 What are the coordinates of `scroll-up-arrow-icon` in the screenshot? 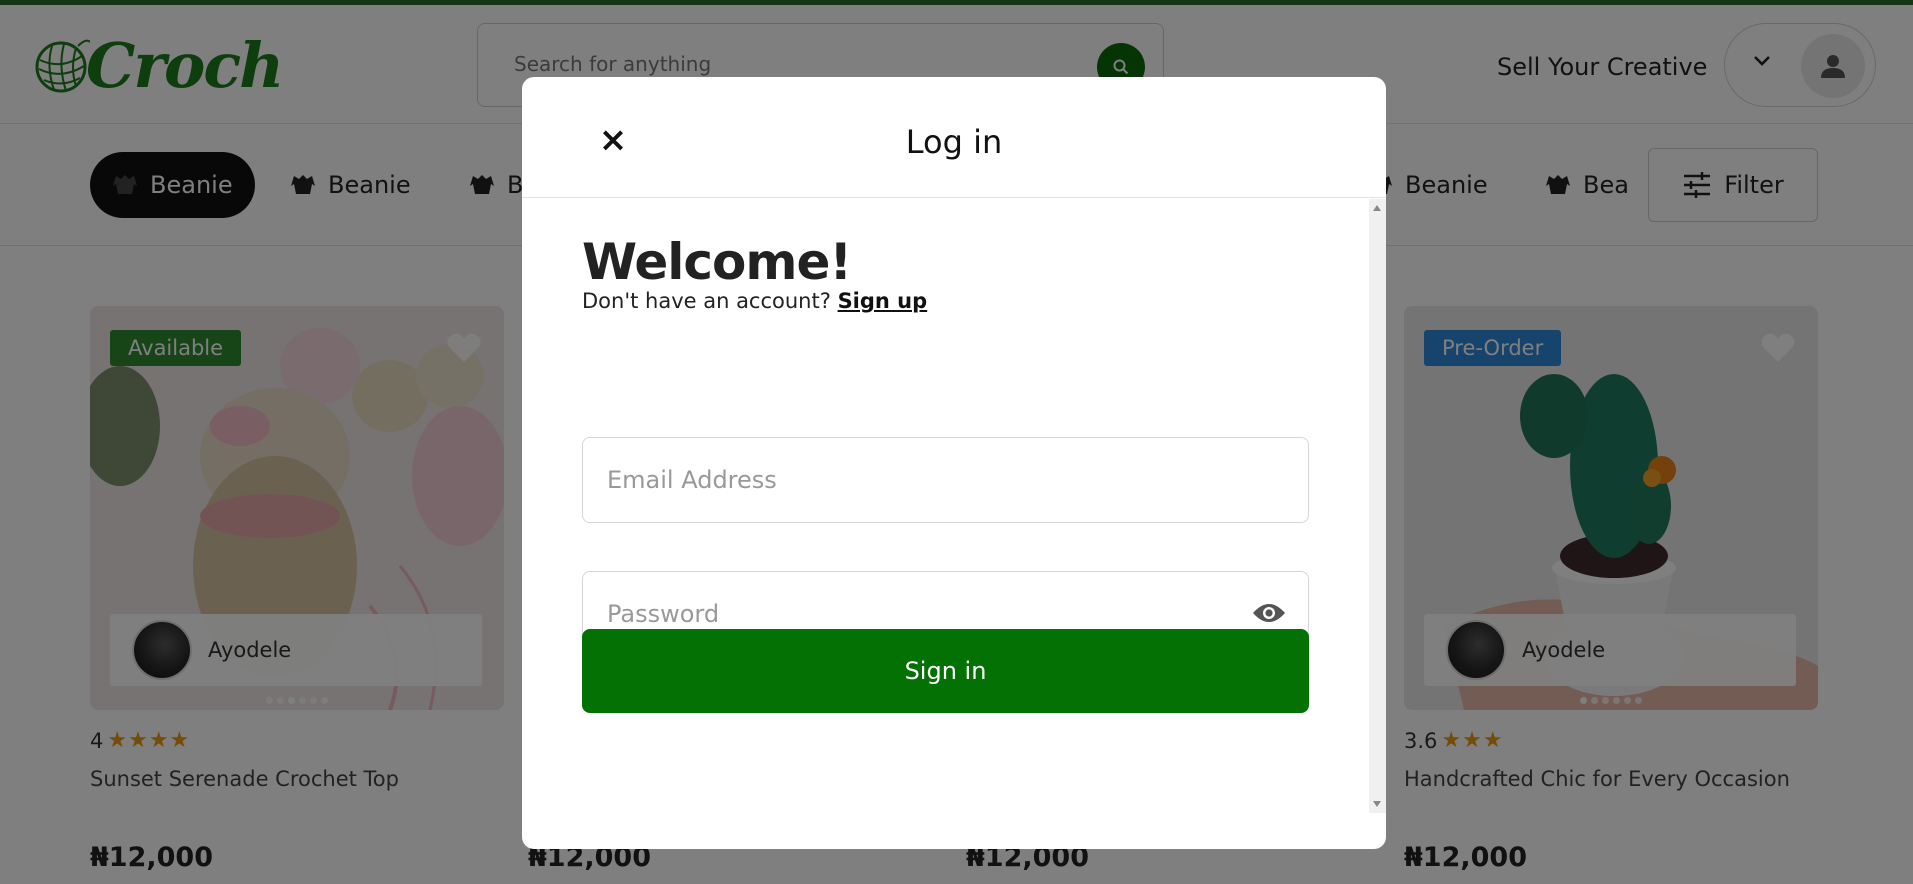 It's located at (1377, 208).